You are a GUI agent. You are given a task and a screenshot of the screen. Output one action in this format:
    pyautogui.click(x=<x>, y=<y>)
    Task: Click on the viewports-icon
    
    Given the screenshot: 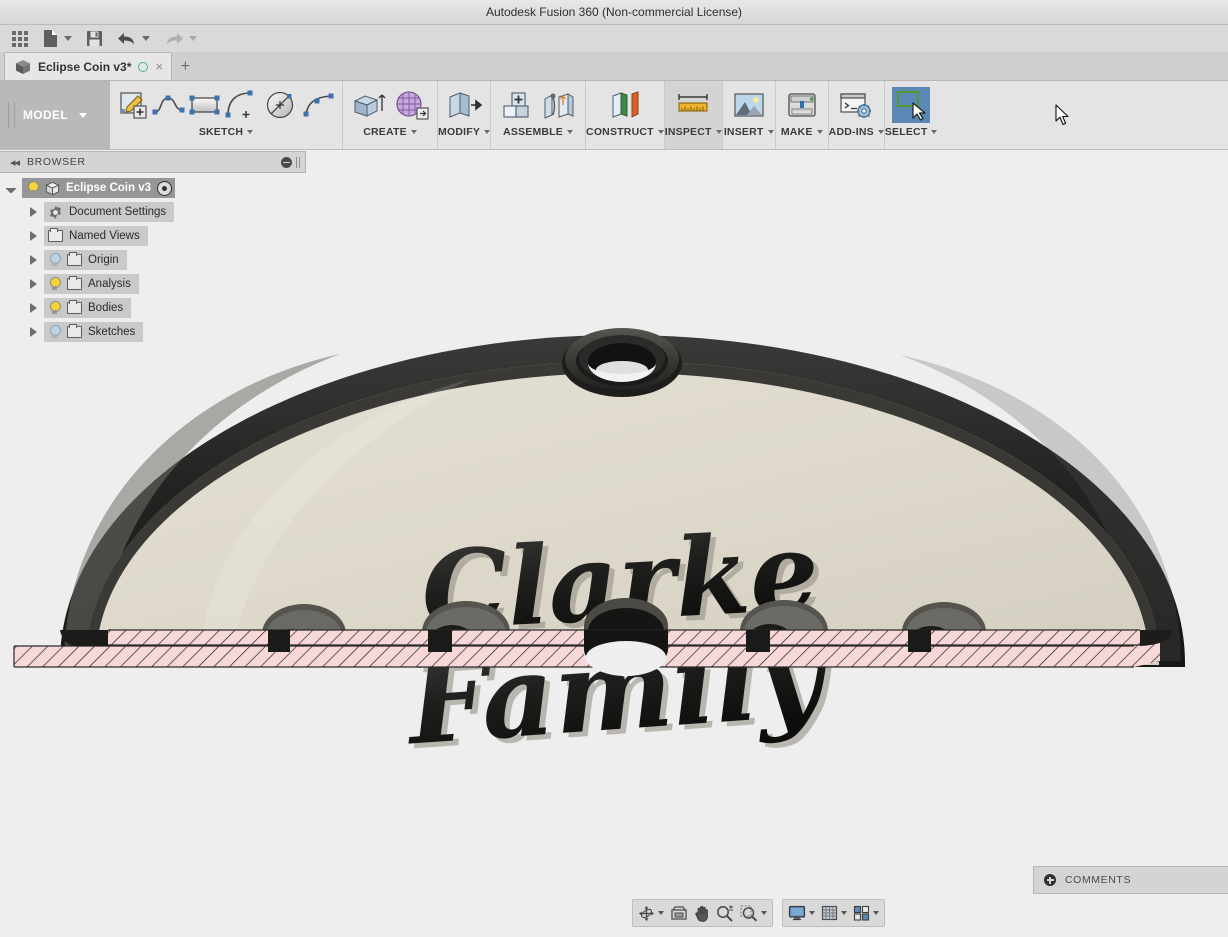 What is the action you would take?
    pyautogui.click(x=861, y=913)
    